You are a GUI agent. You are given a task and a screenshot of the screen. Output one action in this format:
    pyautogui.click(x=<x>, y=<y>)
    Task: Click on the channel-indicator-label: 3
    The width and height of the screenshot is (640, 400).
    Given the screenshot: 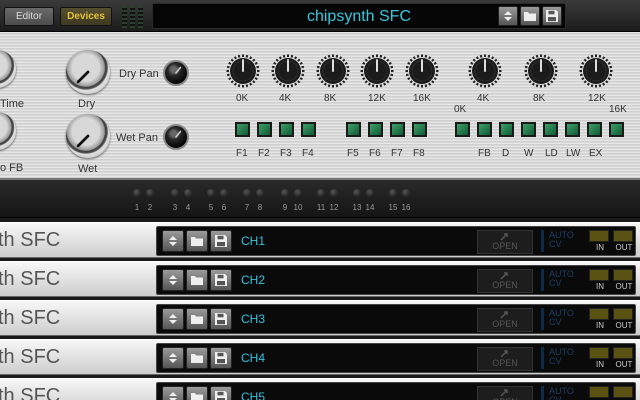 What is the action you would take?
    pyautogui.click(x=175, y=207)
    